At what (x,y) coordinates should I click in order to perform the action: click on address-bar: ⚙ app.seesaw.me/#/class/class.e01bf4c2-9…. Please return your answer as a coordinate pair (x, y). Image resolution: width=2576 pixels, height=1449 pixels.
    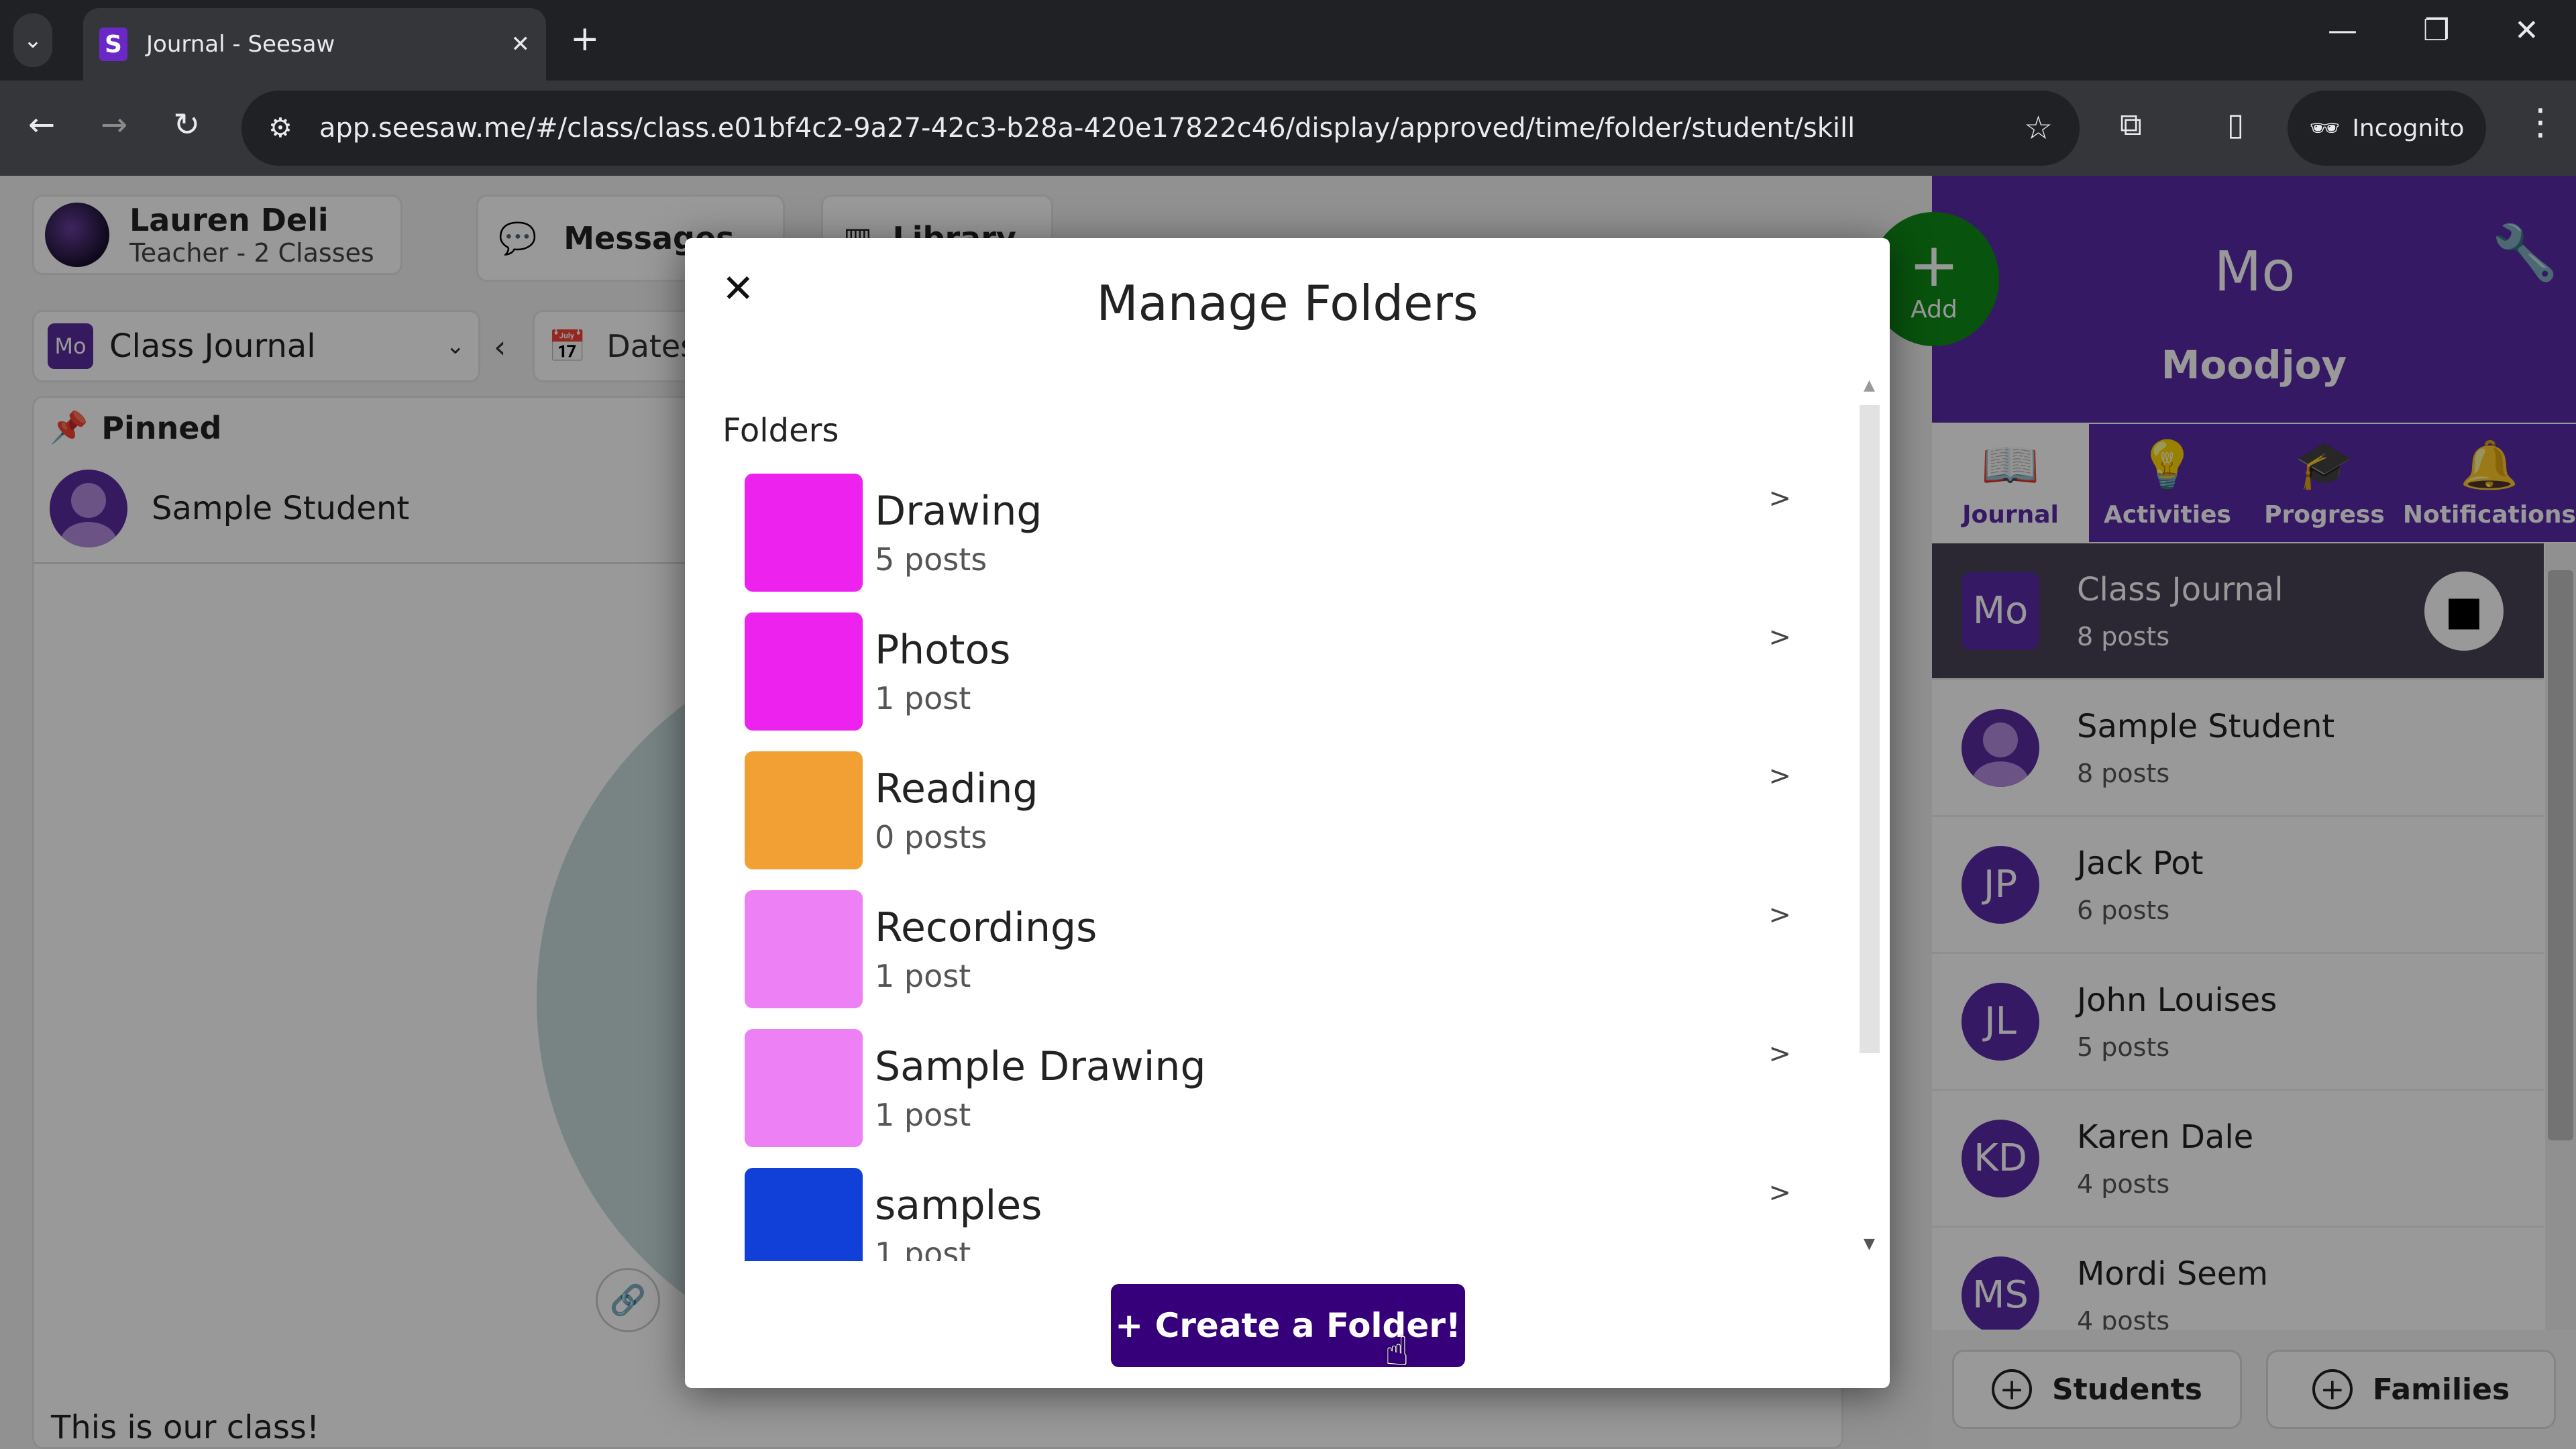
    Looking at the image, I should click on (1160, 128).